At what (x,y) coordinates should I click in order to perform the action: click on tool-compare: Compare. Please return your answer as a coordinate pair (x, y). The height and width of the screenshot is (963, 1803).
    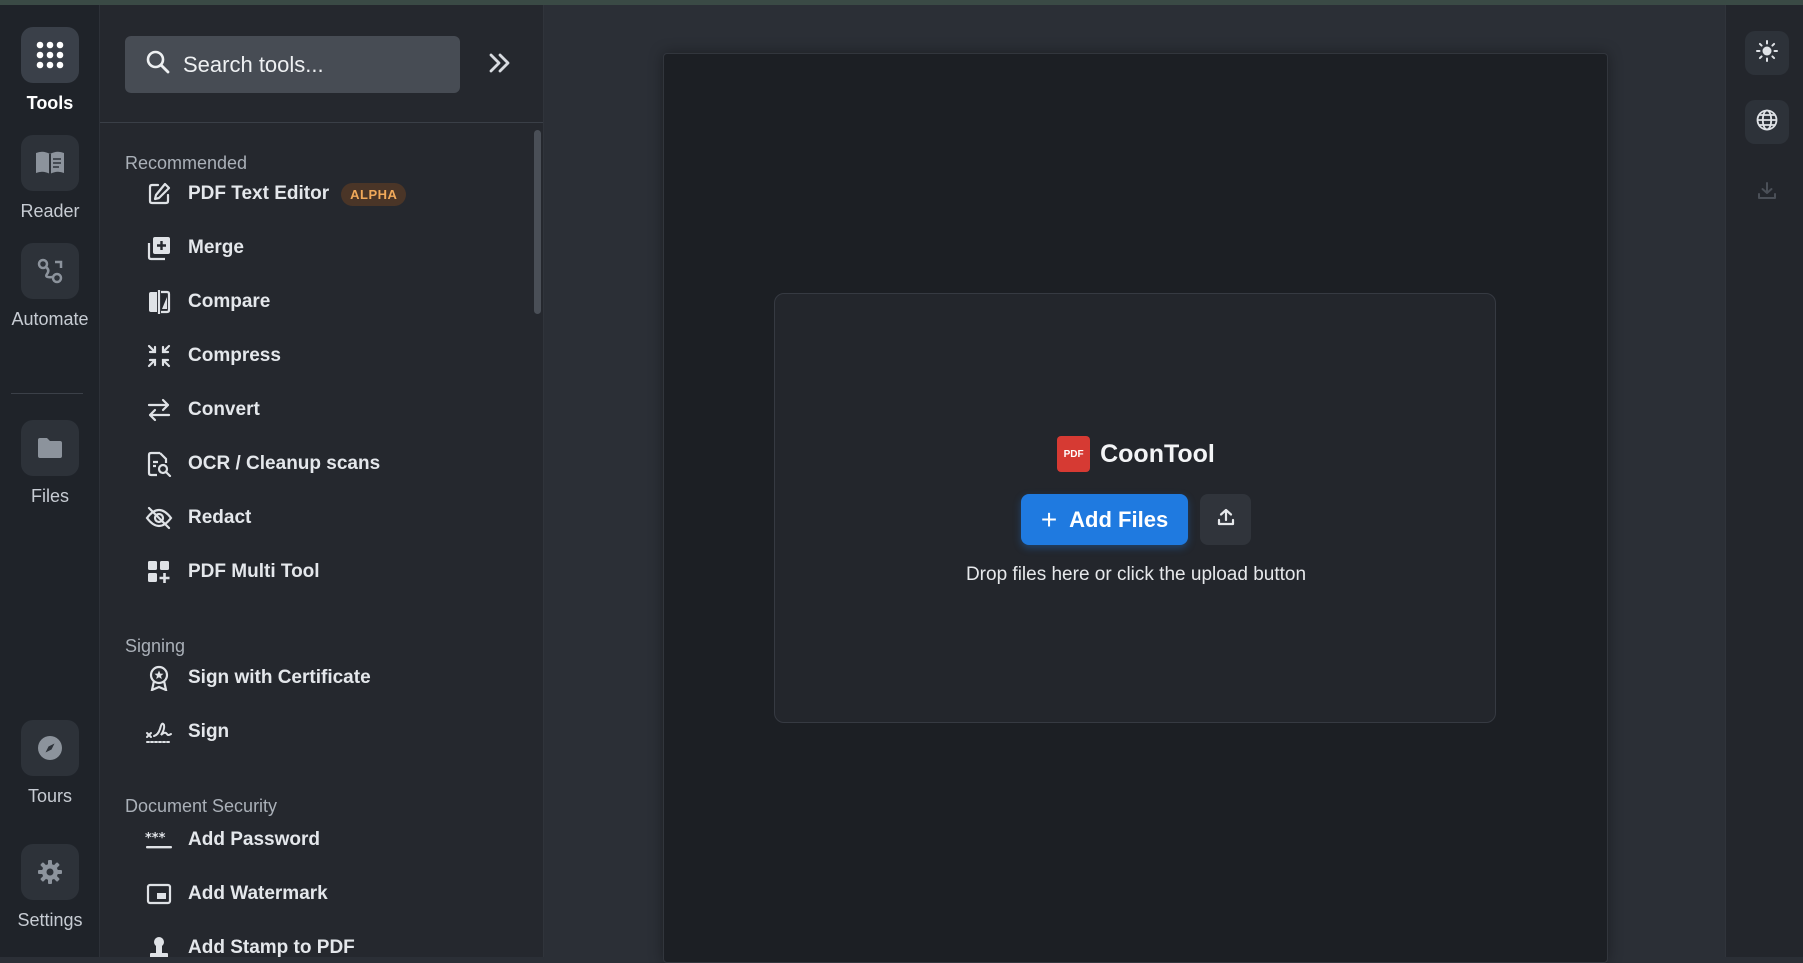
    Looking at the image, I should click on (207, 302).